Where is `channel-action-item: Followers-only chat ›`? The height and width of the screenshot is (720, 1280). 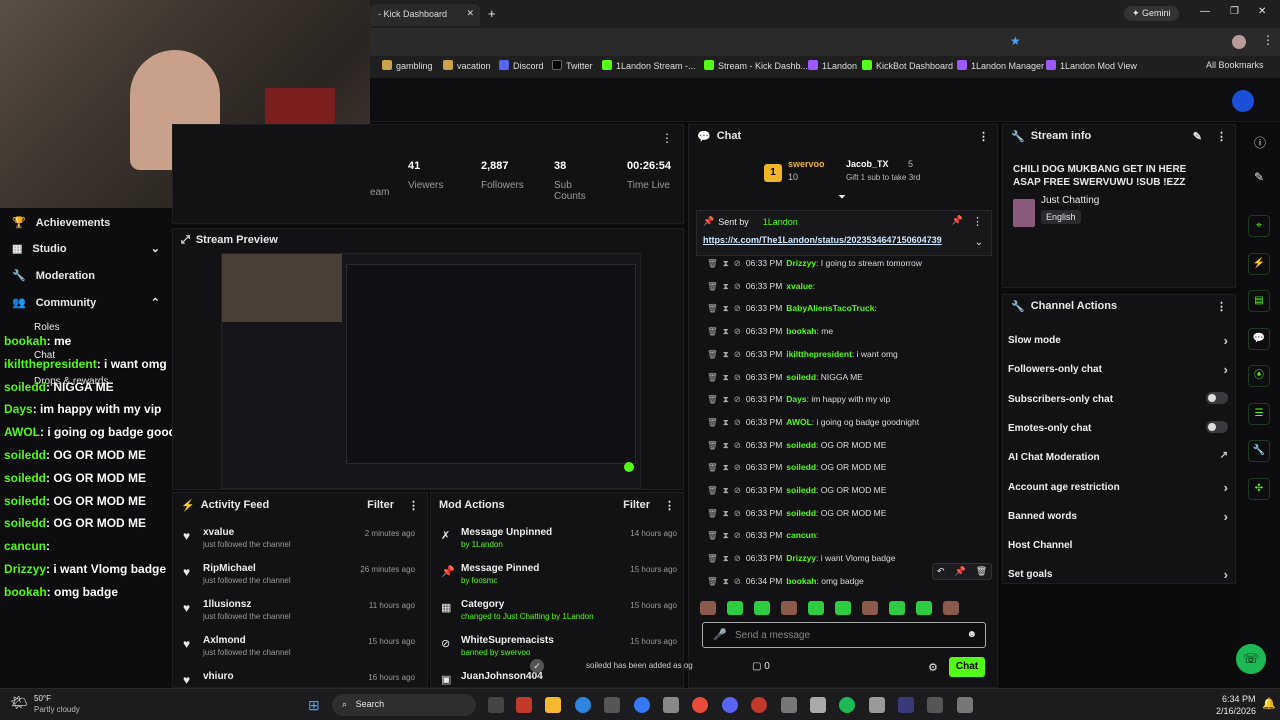
channel-action-item: Followers-only chat › is located at coordinates (1118, 369).